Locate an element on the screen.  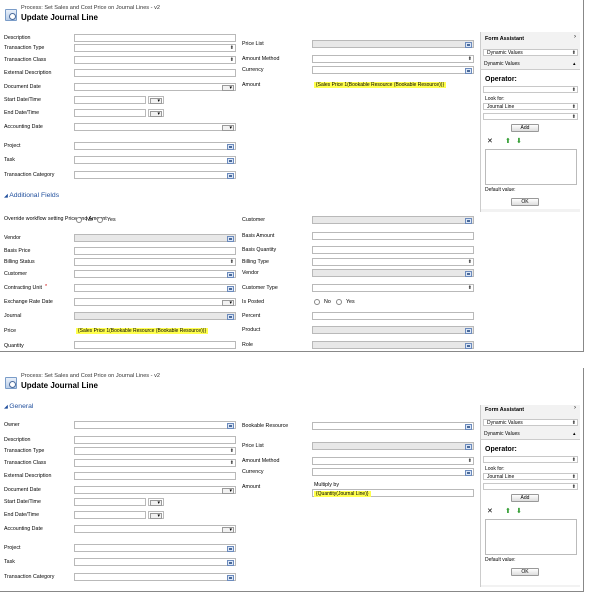
basis-amount-field is located at coordinates (393, 236).